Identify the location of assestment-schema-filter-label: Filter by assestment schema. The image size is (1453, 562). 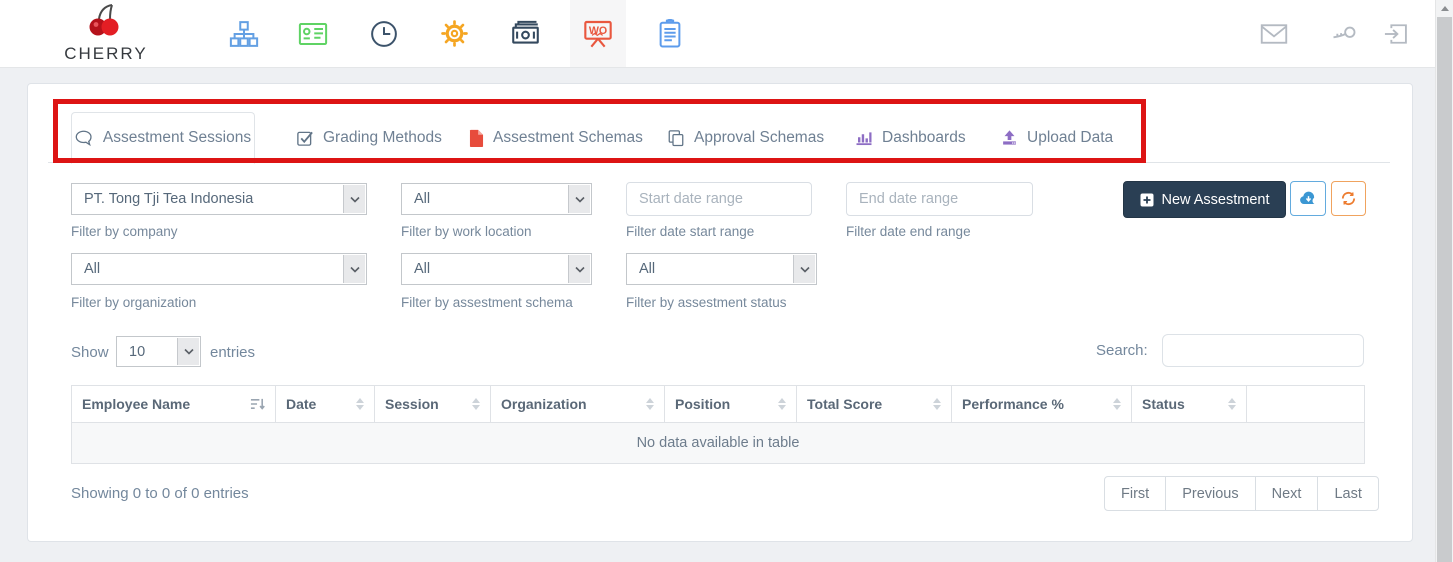
(487, 302).